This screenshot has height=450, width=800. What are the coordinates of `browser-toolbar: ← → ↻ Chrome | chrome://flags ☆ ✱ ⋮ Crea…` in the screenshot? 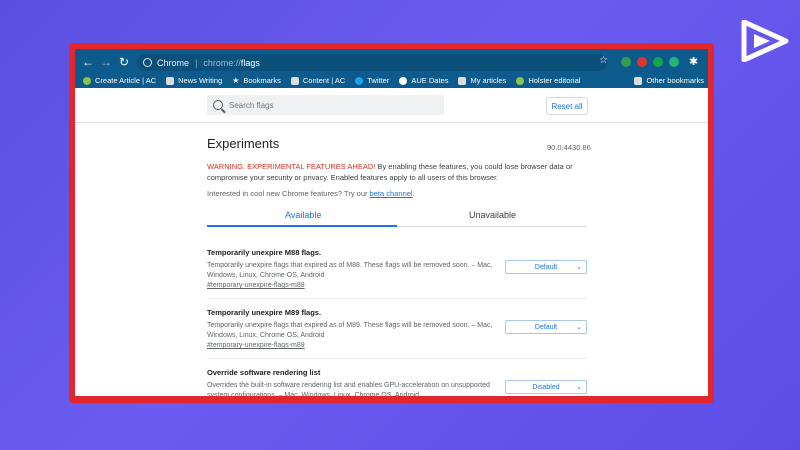 It's located at (391, 68).